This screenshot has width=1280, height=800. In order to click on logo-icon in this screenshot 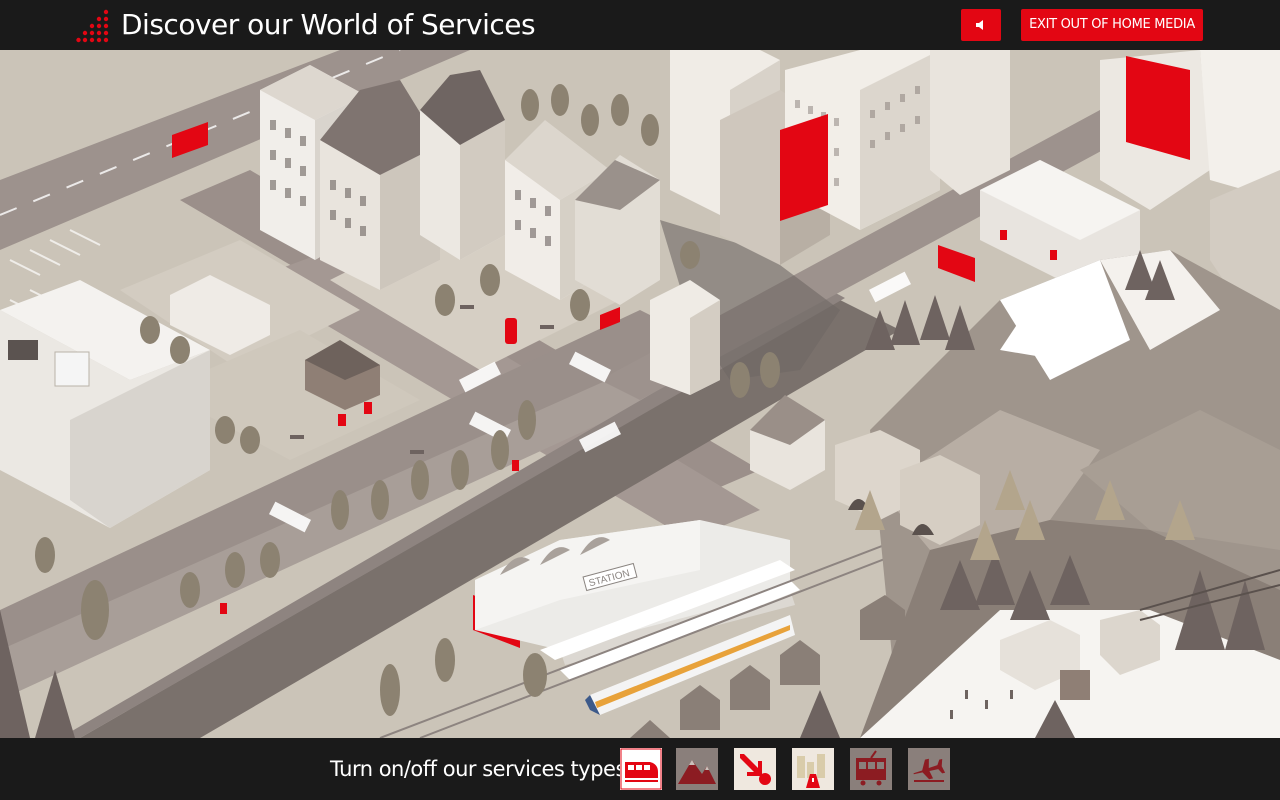, I will do `click(92, 26)`.